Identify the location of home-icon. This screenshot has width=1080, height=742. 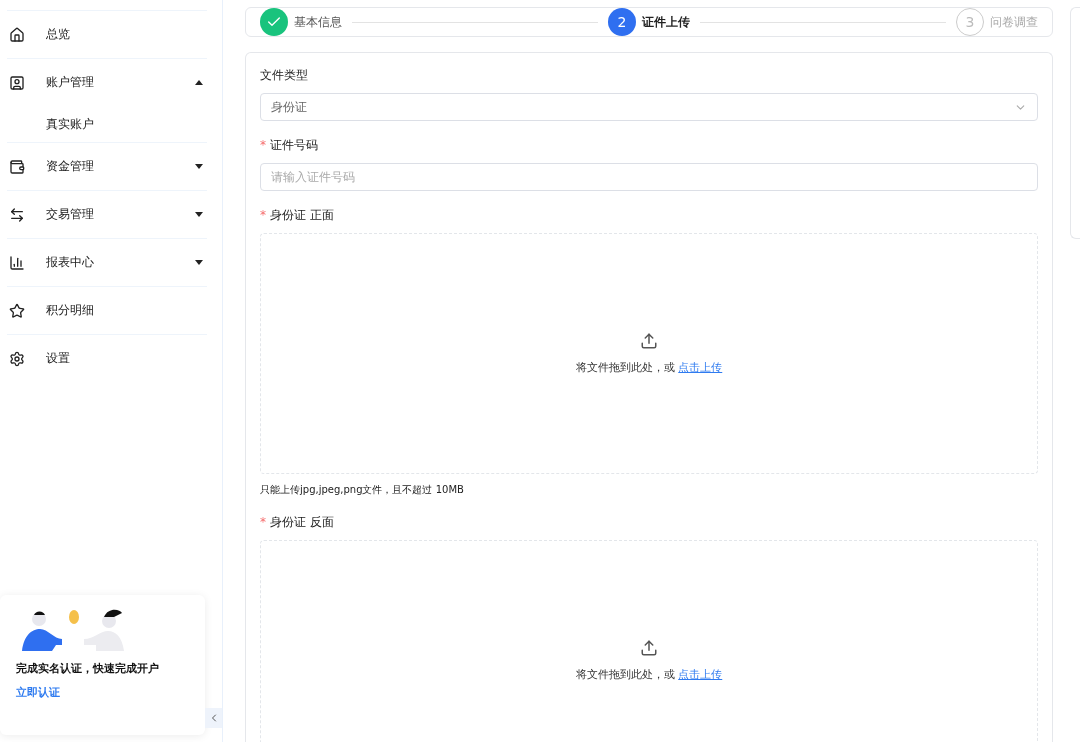
(17, 34).